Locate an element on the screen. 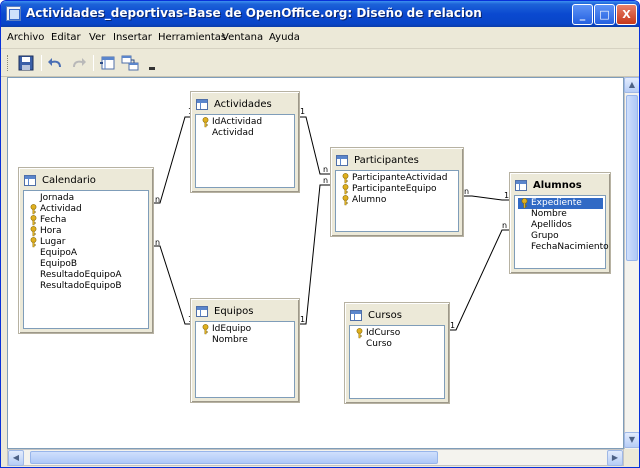 The width and height of the screenshot is (640, 468). field-item: Jornada is located at coordinates (86, 198).